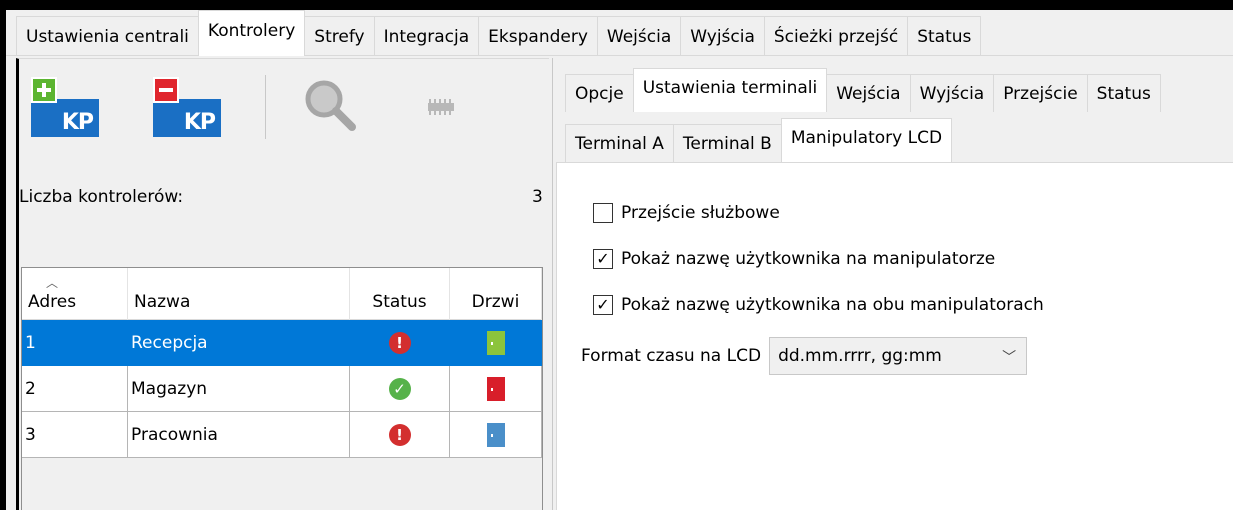 The image size is (1233, 510). I want to click on table-header: ︿ Adres Nazwa Status Drzwi, so click(282, 294).